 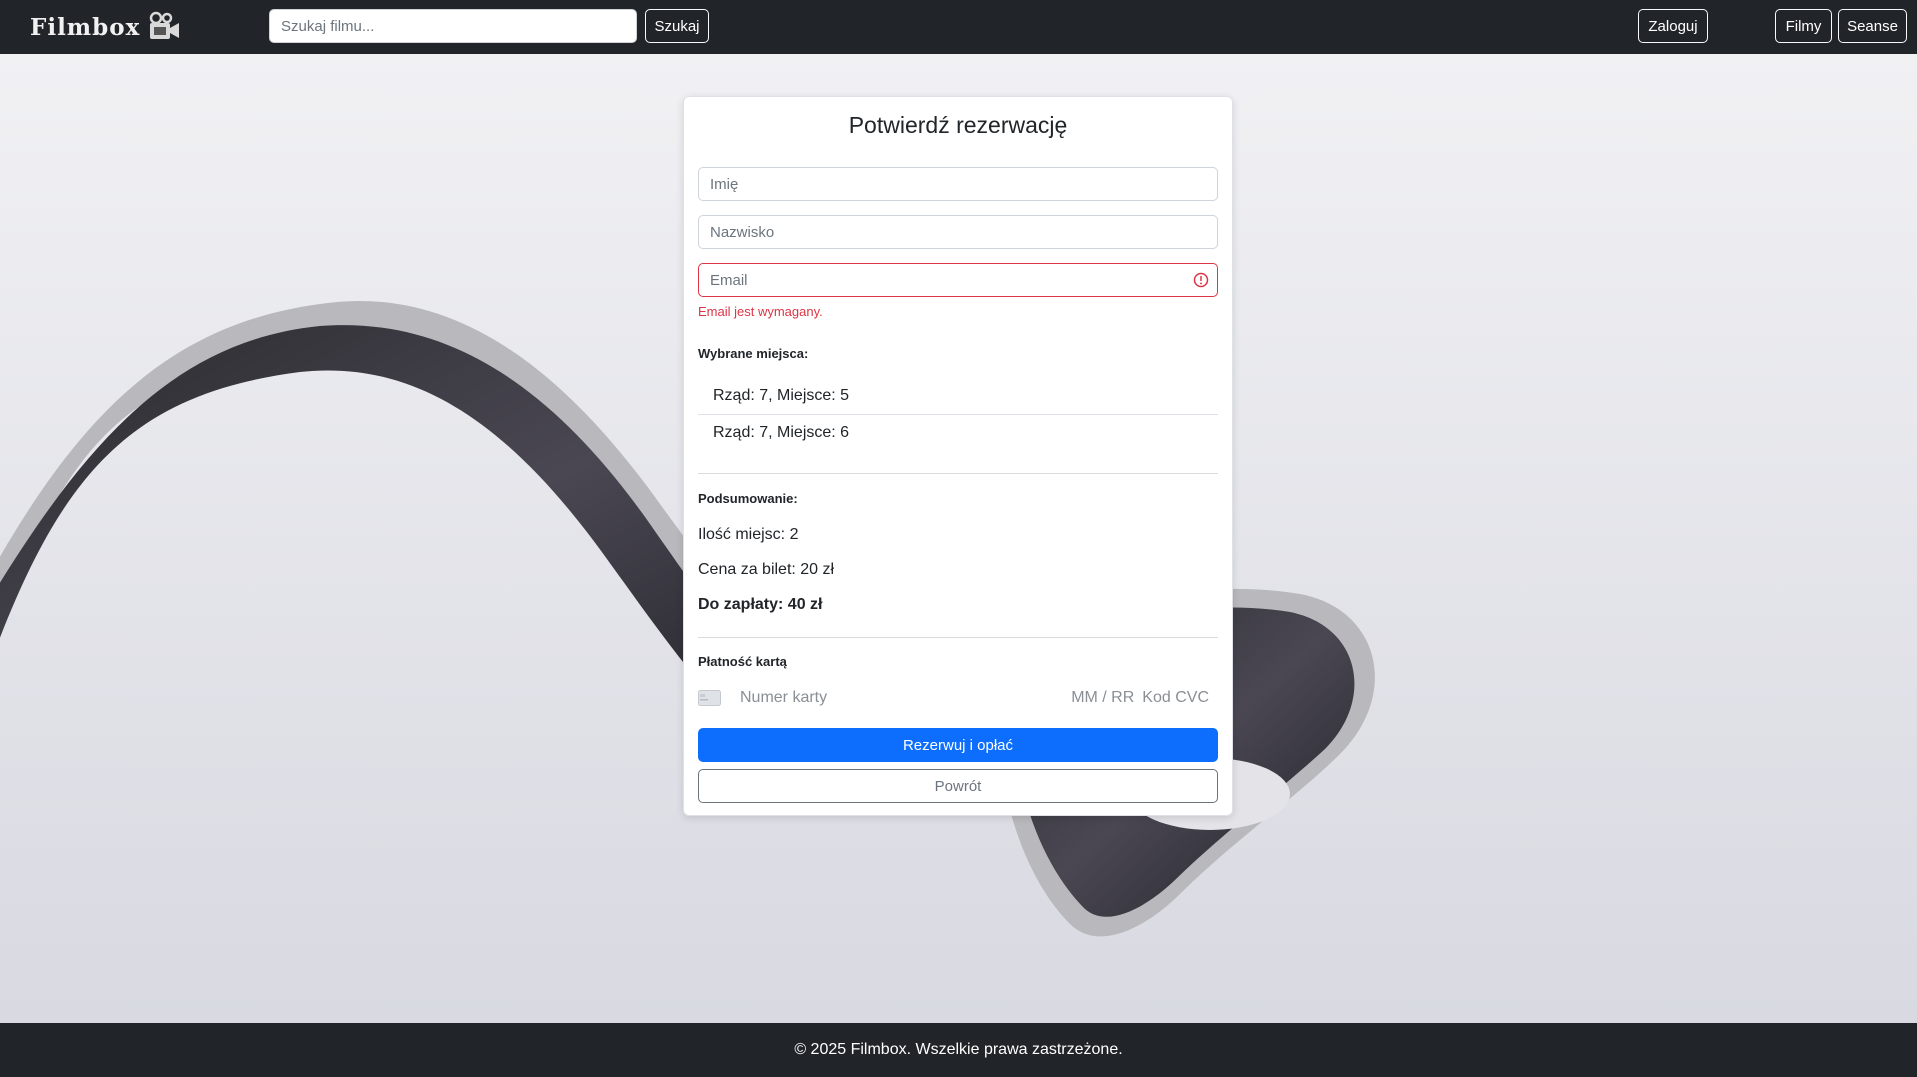 What do you see at coordinates (760, 604) in the screenshot?
I see `total-amount-text: Do zapłaty: 40 zł` at bounding box center [760, 604].